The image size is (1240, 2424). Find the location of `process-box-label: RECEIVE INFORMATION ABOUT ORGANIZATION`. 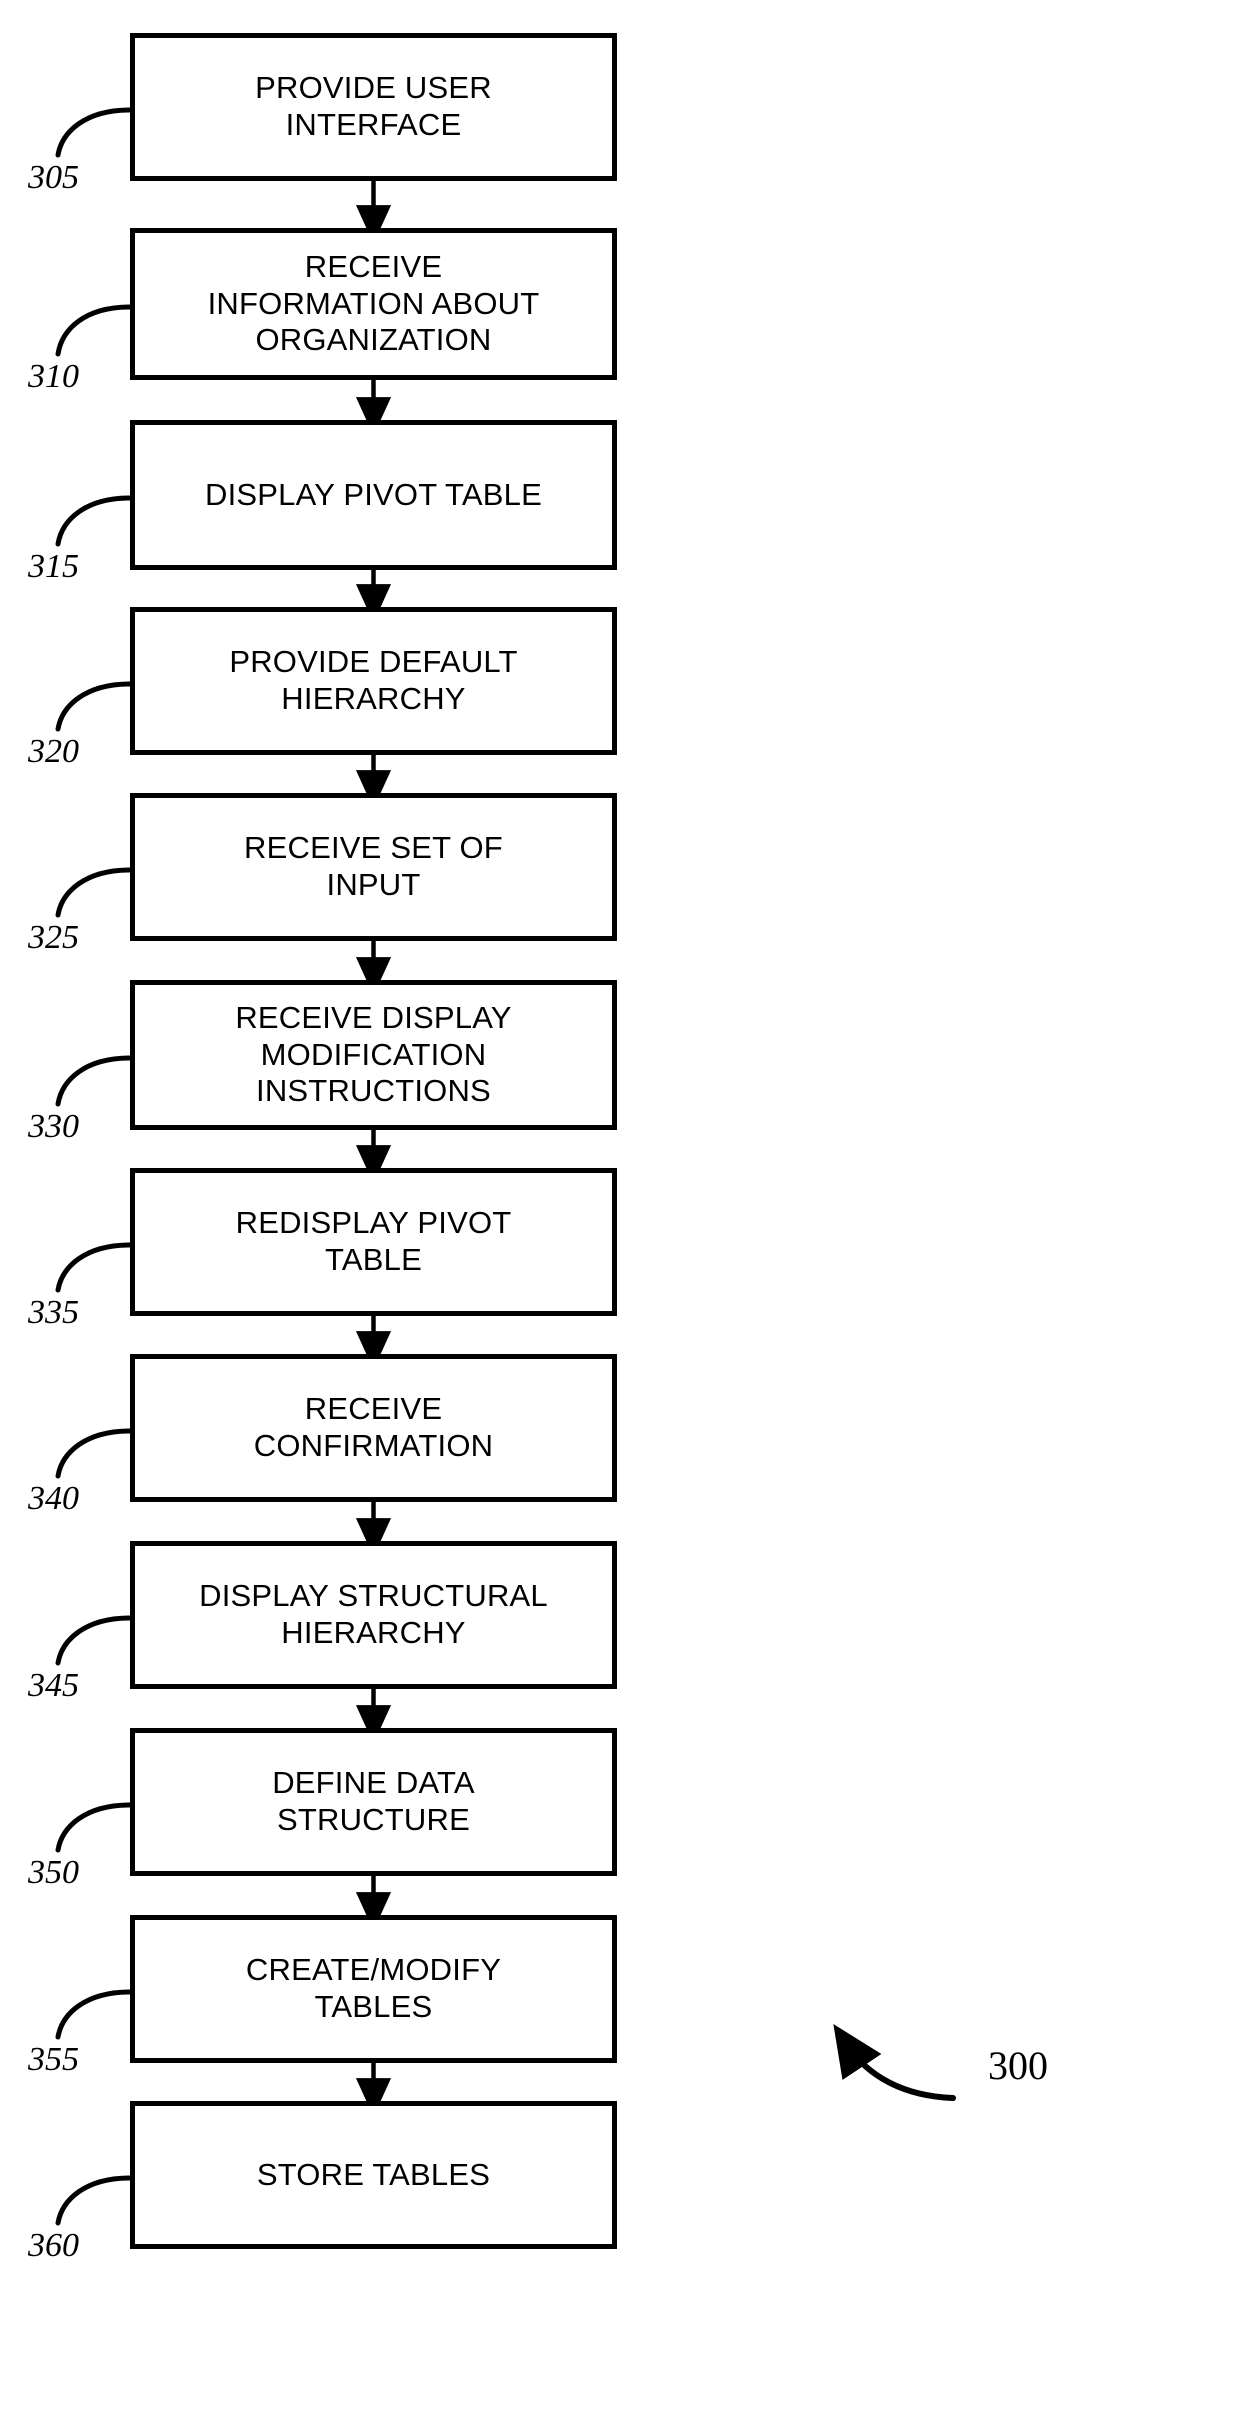

process-box-label: RECEIVE INFORMATION ABOUT ORGANIZATION is located at coordinates (373, 303).